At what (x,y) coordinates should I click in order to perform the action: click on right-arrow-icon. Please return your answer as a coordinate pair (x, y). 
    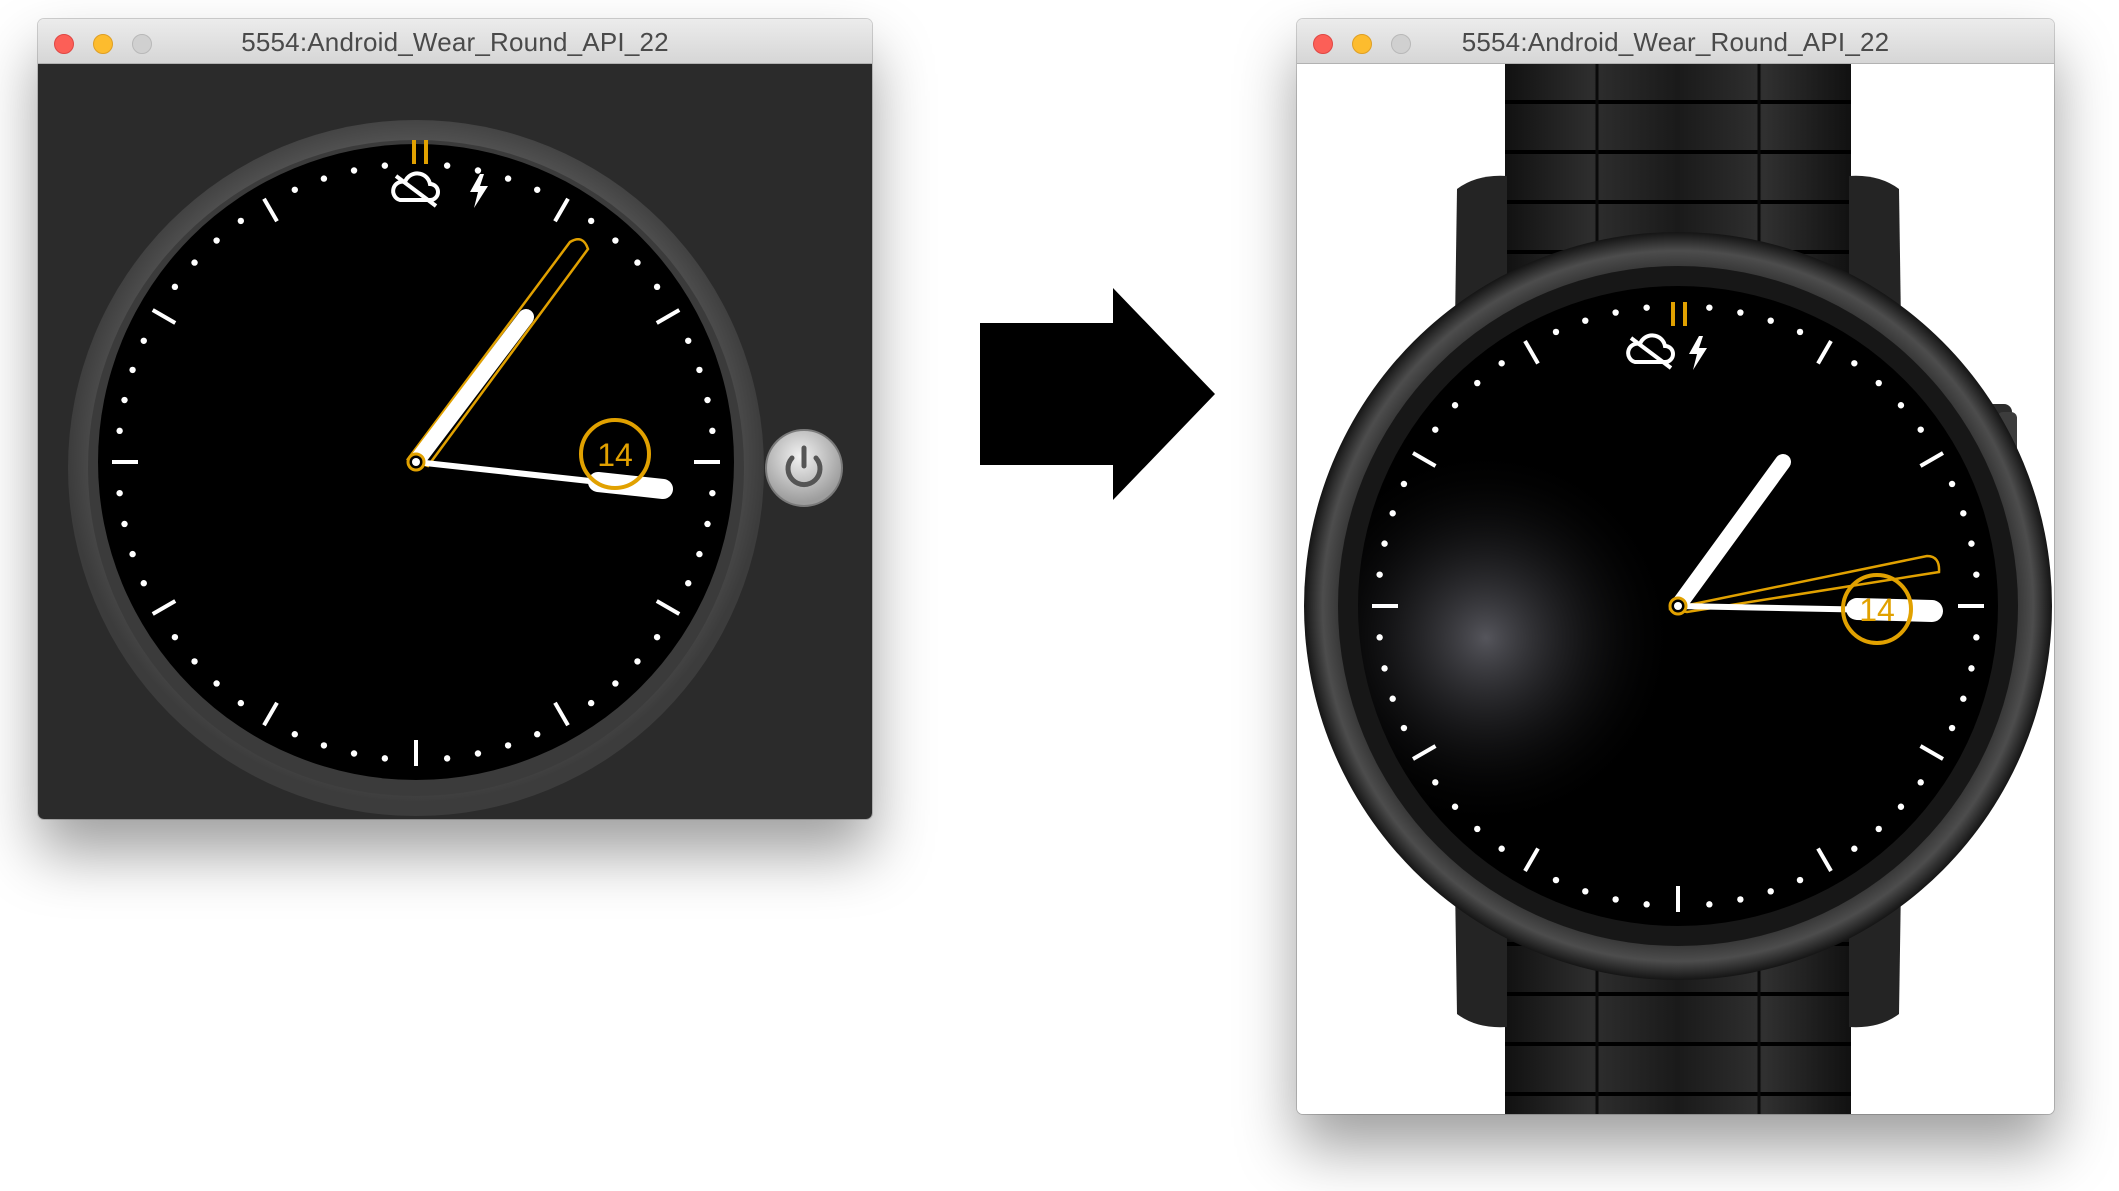
    Looking at the image, I should click on (1097, 394).